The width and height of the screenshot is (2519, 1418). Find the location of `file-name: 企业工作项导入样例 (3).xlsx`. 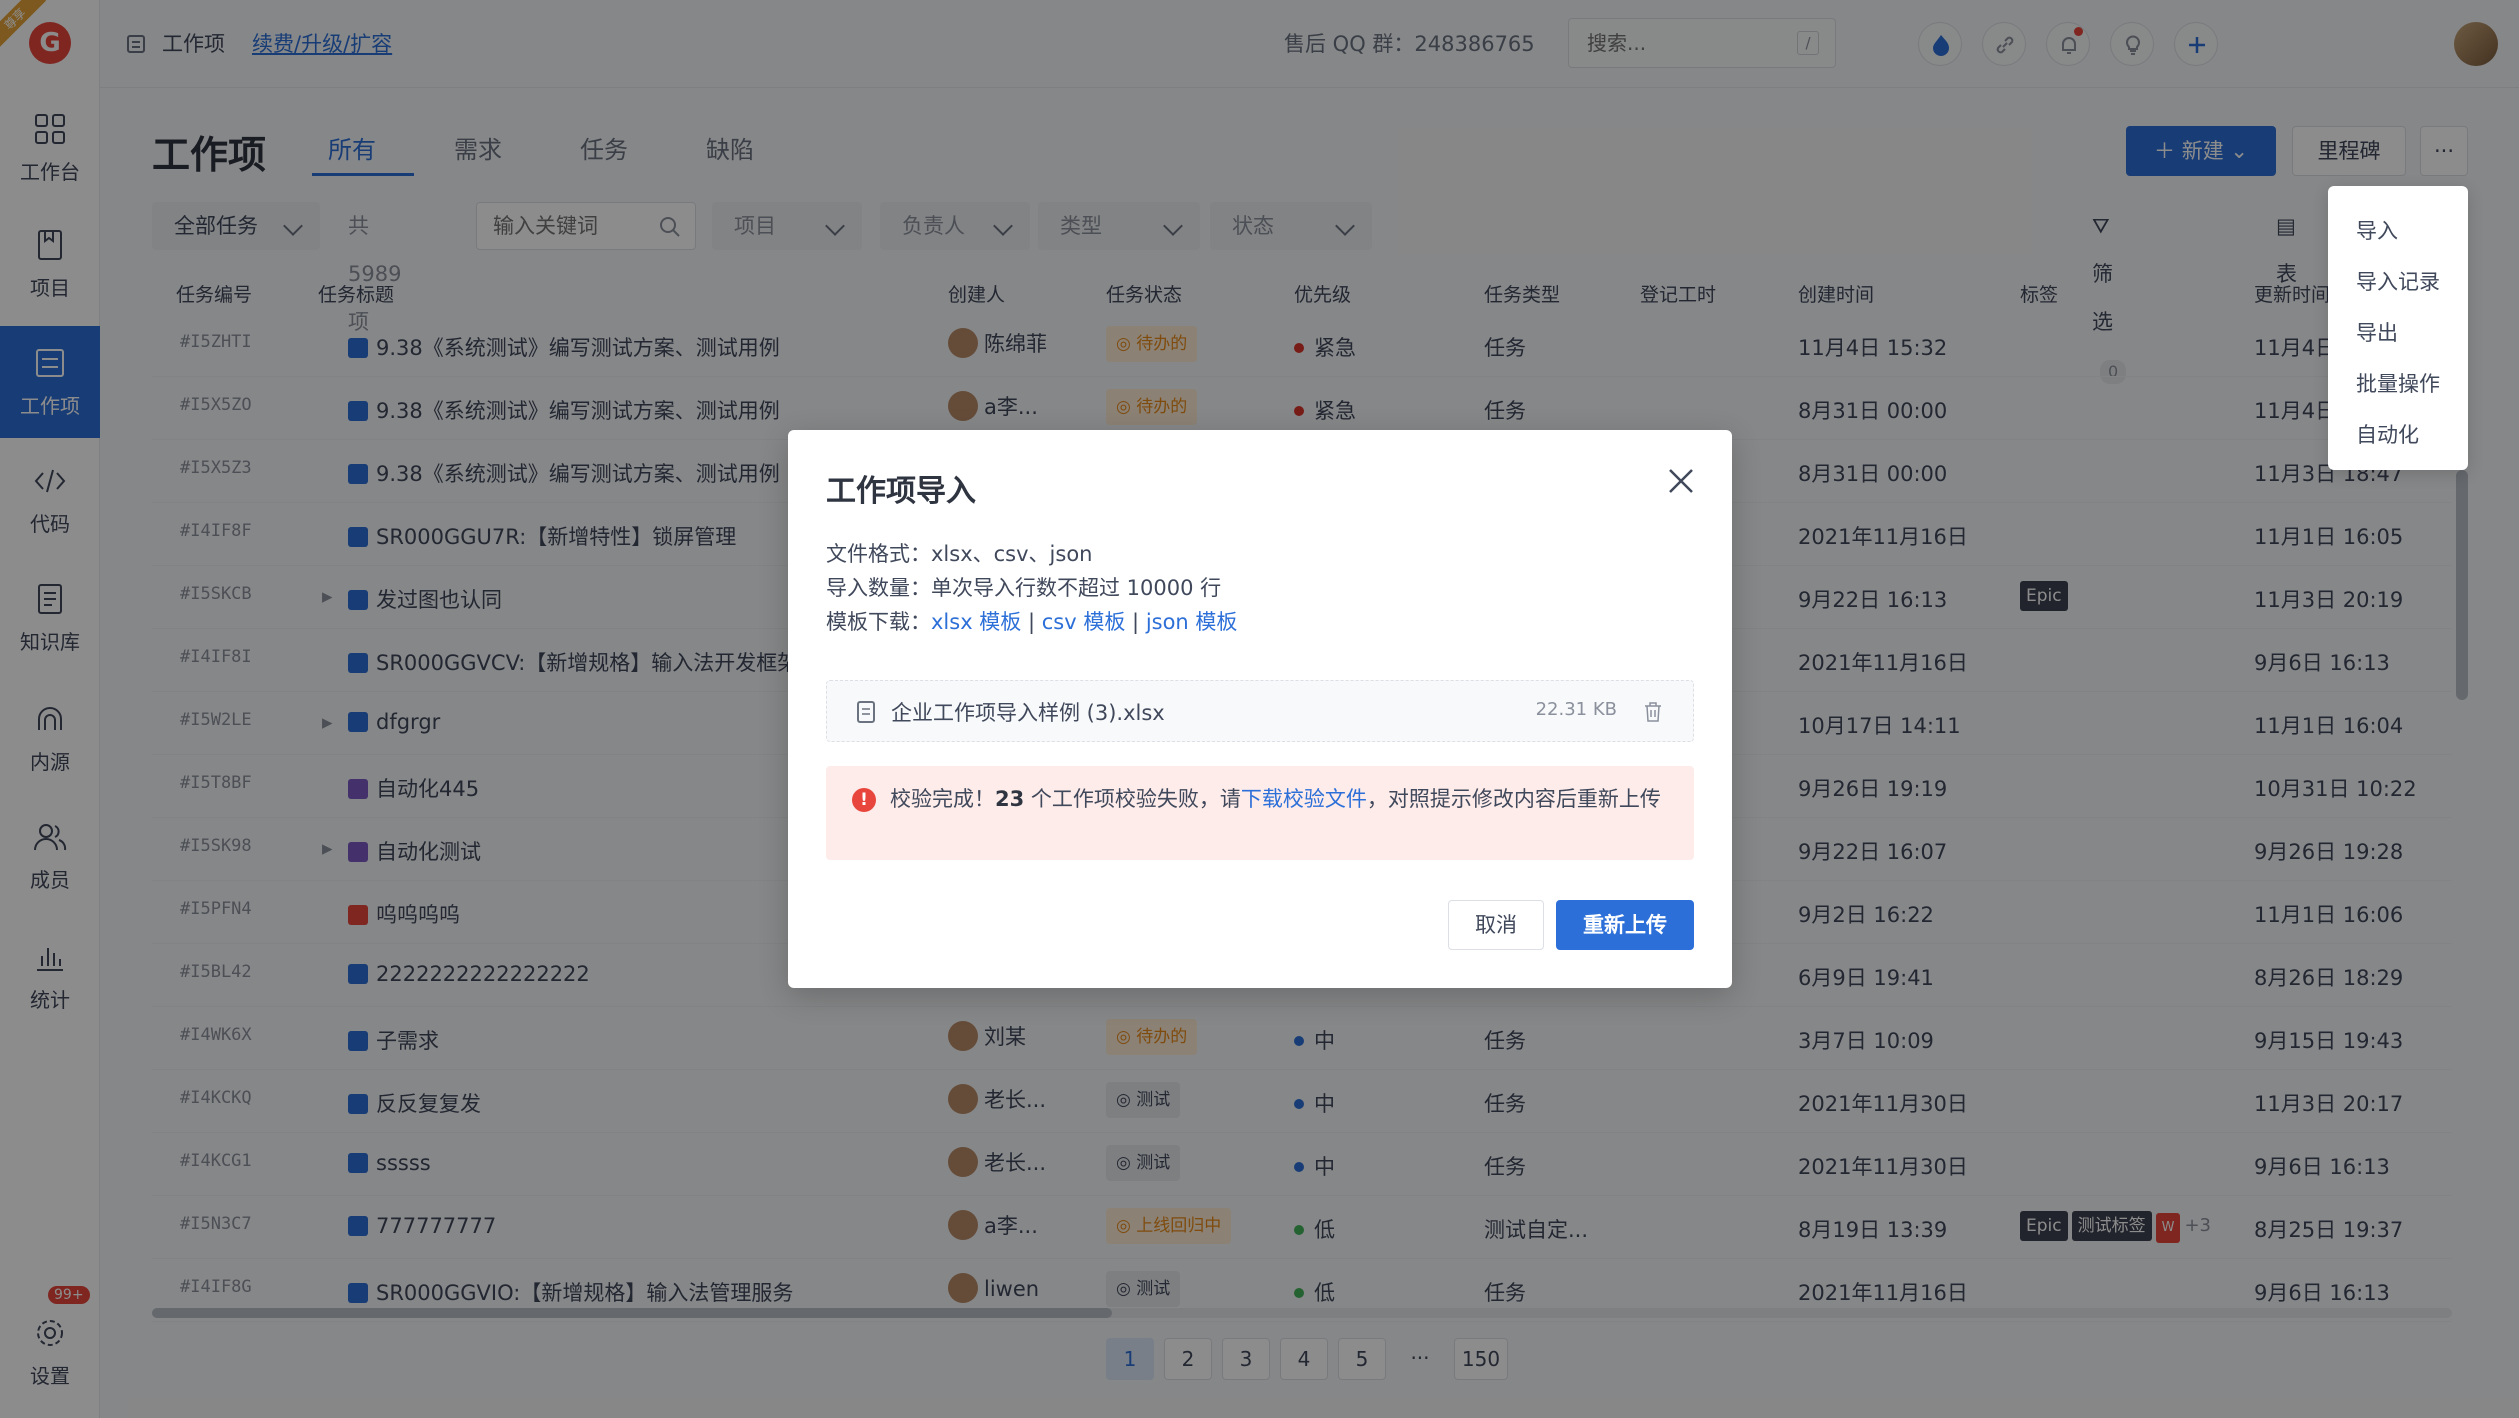

file-name: 企业工作项导入样例 (3).xlsx is located at coordinates (1028, 713).